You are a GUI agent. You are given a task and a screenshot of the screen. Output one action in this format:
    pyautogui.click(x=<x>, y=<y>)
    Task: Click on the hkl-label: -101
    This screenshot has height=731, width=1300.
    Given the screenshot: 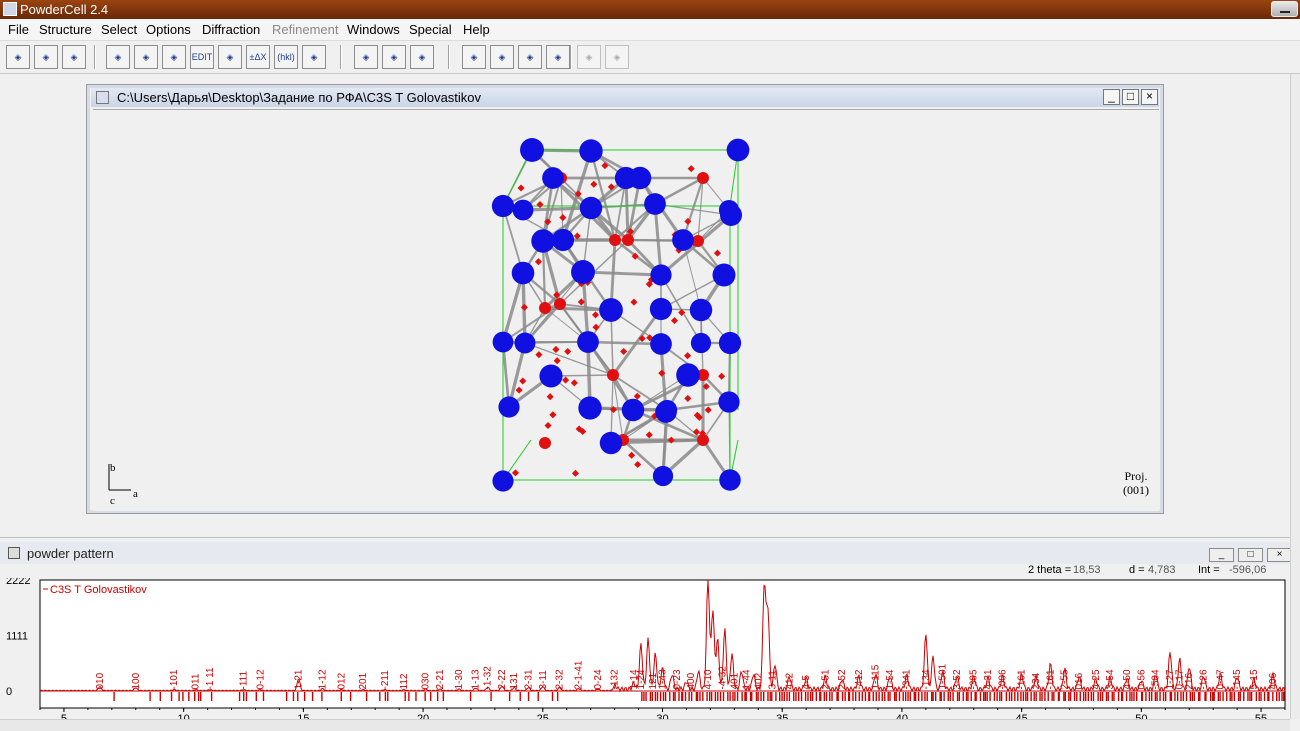 What is the action you would take?
    pyautogui.click(x=174, y=679)
    